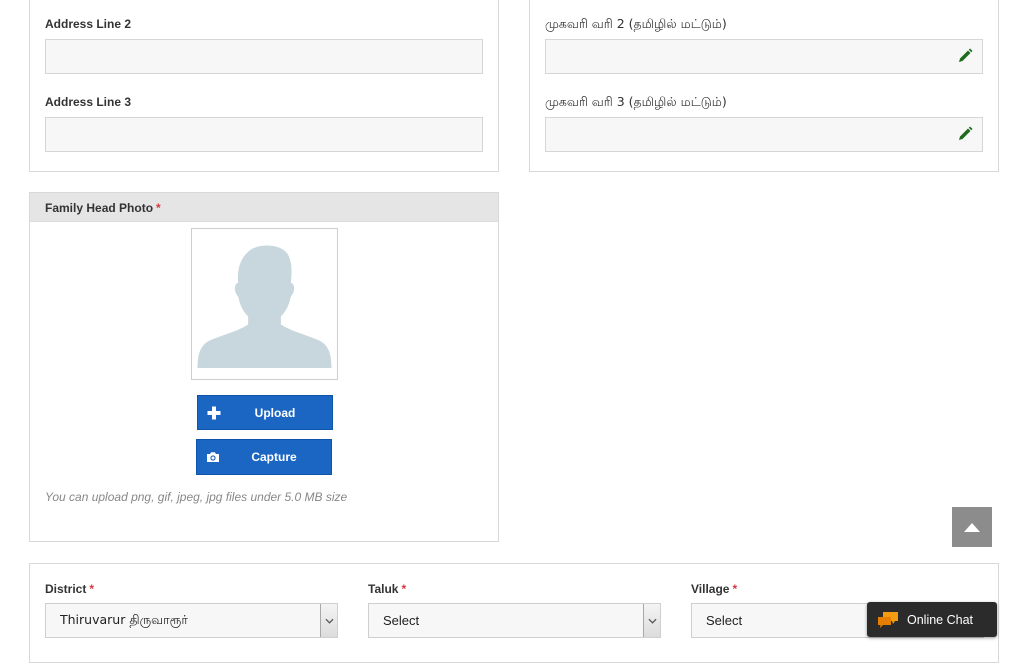 This screenshot has height=663, width=1024. I want to click on taluk-select: Select, so click(514, 620).